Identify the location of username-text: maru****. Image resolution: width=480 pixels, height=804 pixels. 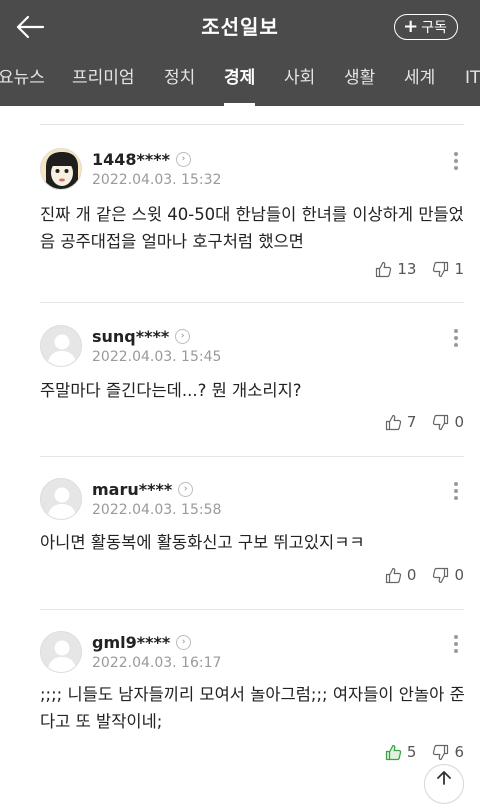
(132, 489).